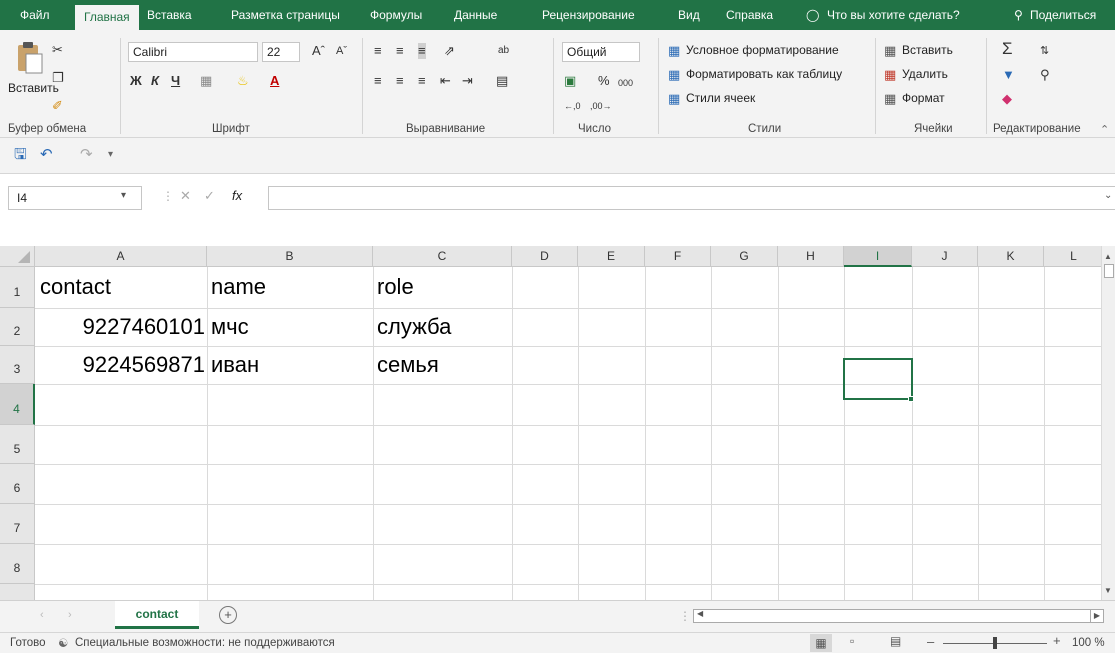 Image resolution: width=1115 pixels, height=653 pixels. Describe the element at coordinates (1045, 75) in the screenshot. I see `find-select-icon: ⚲` at that location.